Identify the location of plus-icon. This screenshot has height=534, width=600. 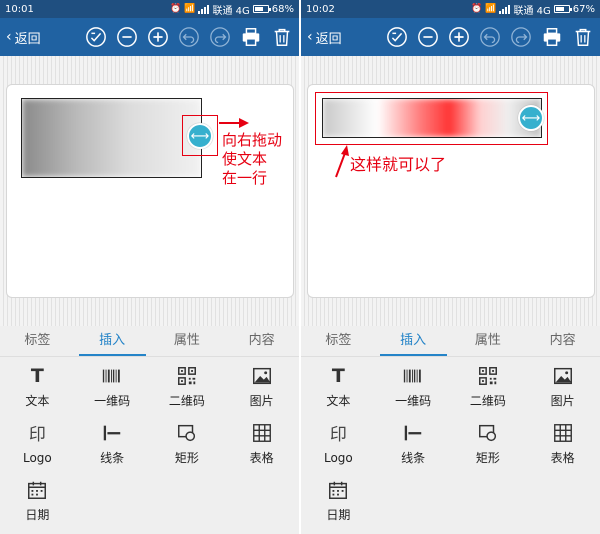
(458, 37).